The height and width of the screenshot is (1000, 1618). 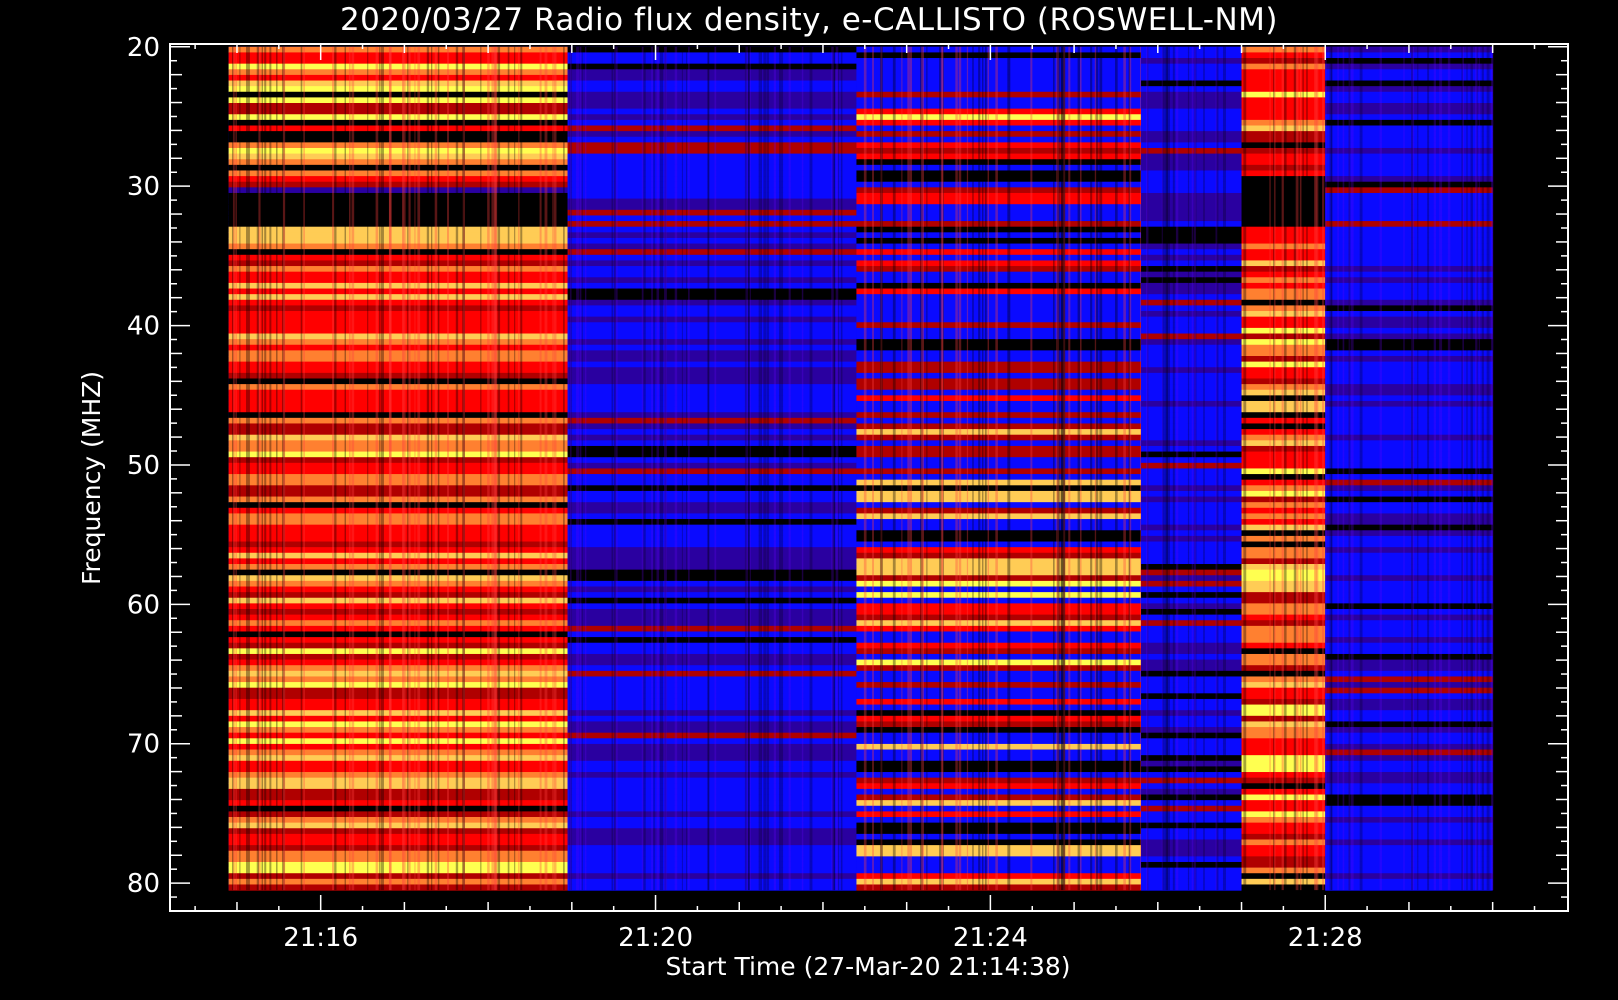 I want to click on y-axis-label: Frequency (MHZ), so click(x=91, y=478).